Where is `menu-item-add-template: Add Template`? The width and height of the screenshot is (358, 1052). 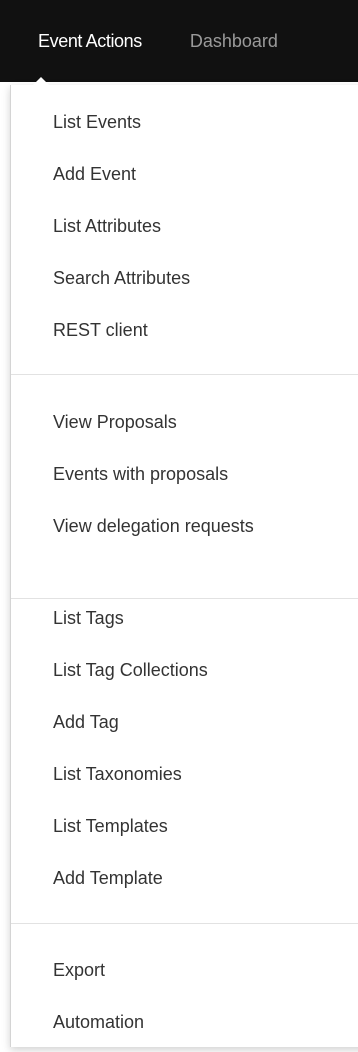
menu-item-add-template: Add Template is located at coordinates (108, 878).